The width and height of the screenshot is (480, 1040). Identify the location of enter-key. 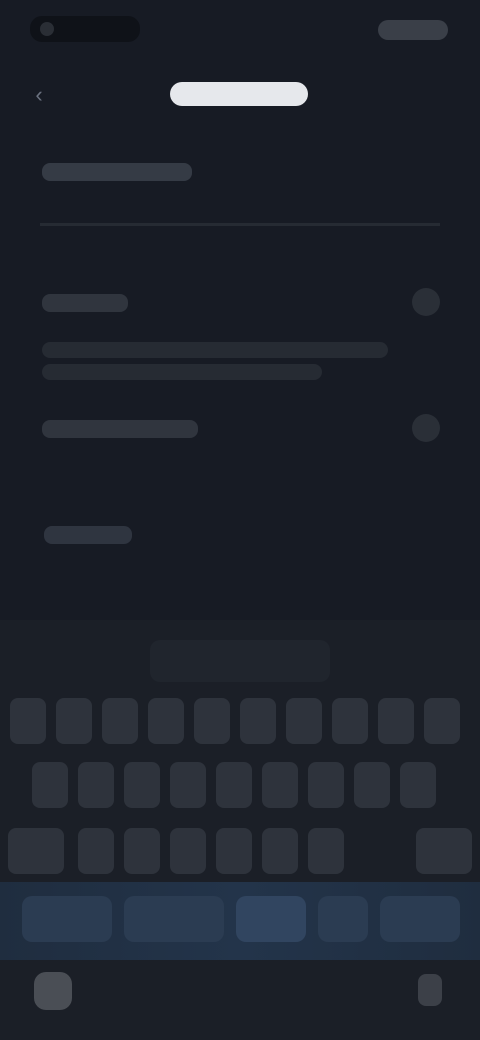
(420, 919).